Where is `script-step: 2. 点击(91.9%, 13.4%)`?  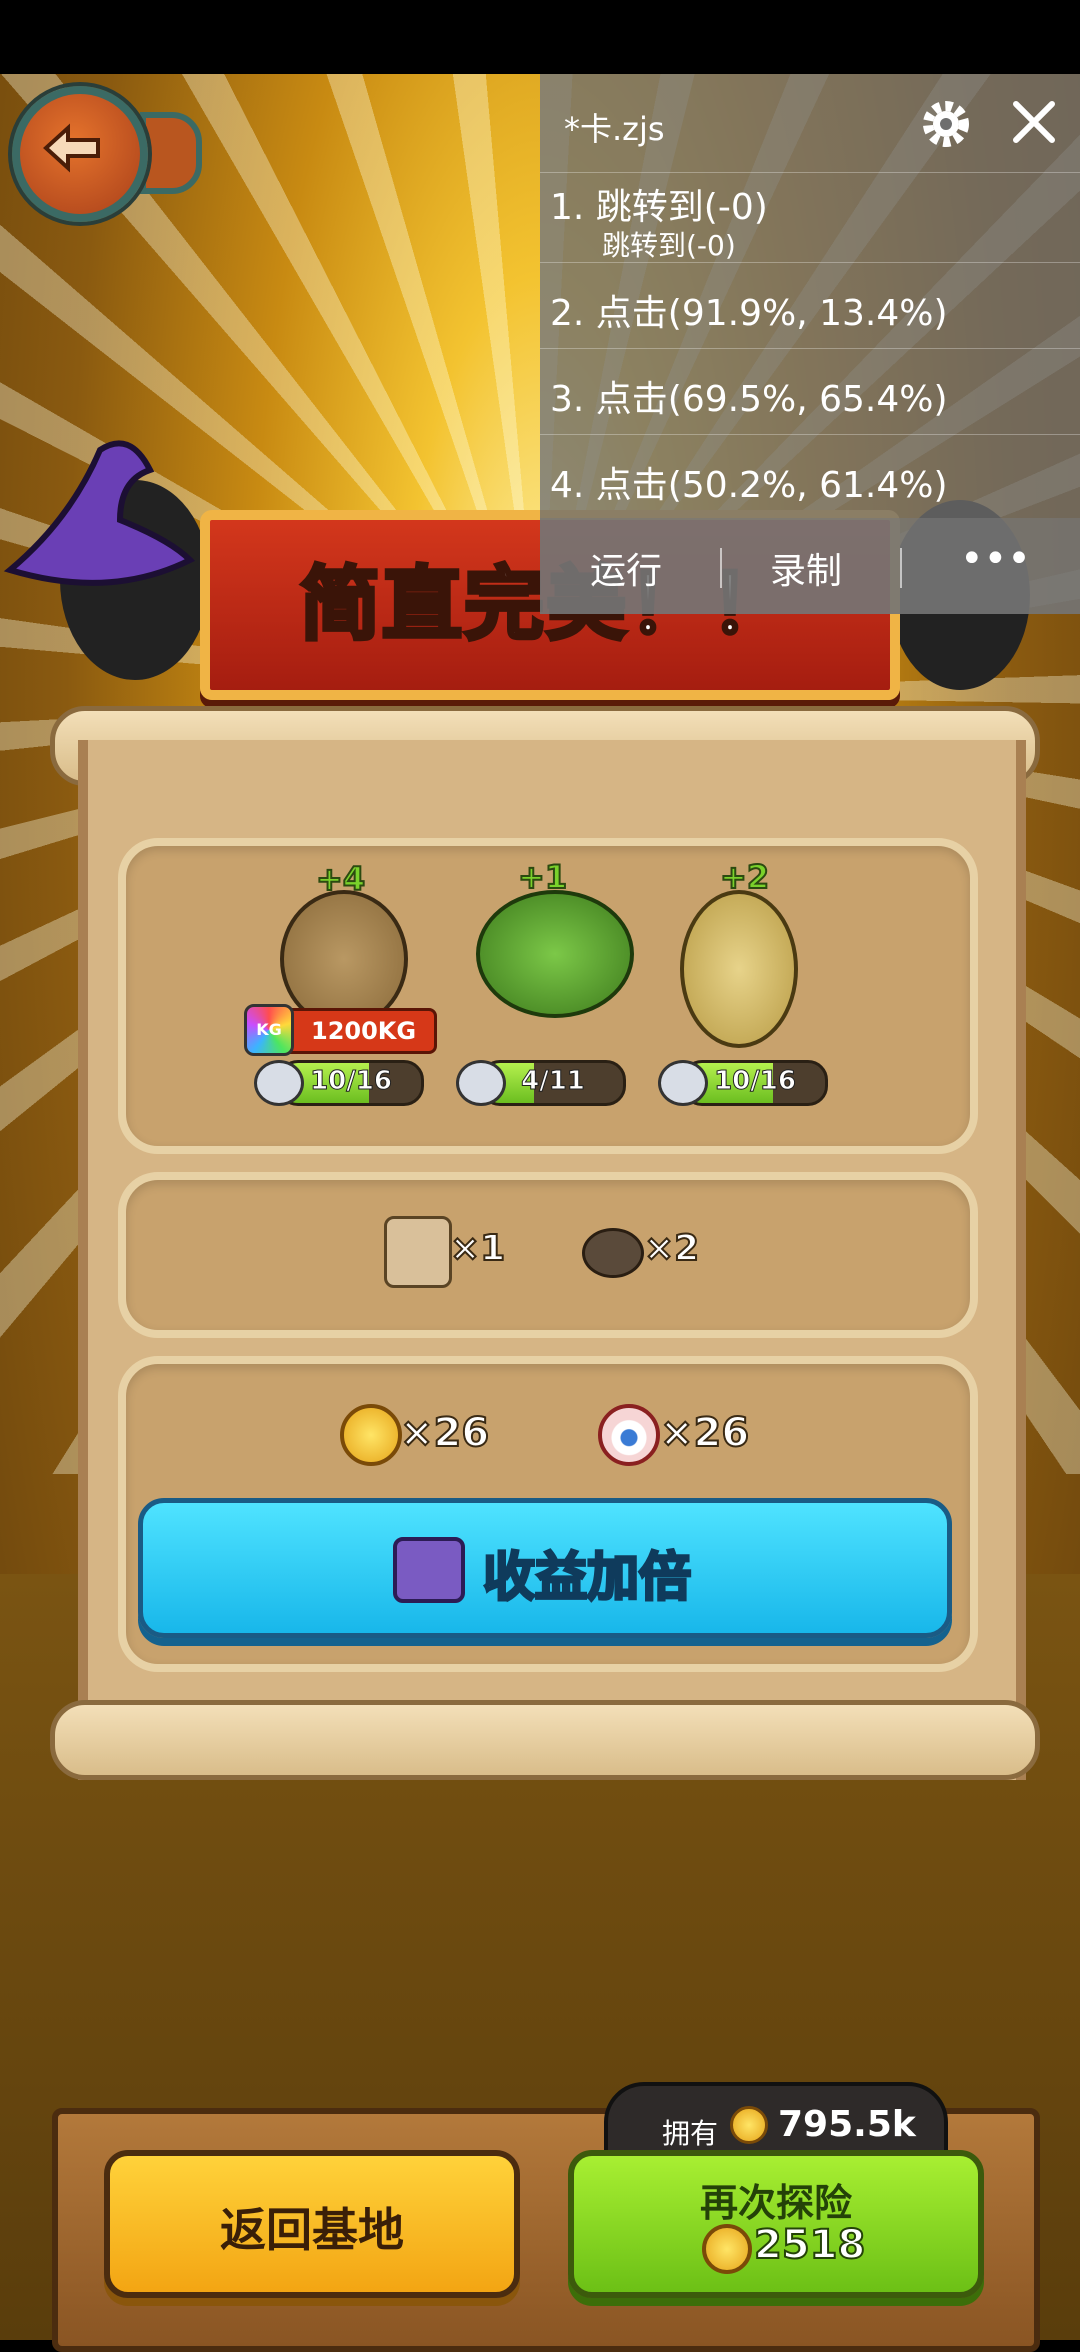
script-step: 2. 点击(91.9%, 13.4%) is located at coordinates (810, 305).